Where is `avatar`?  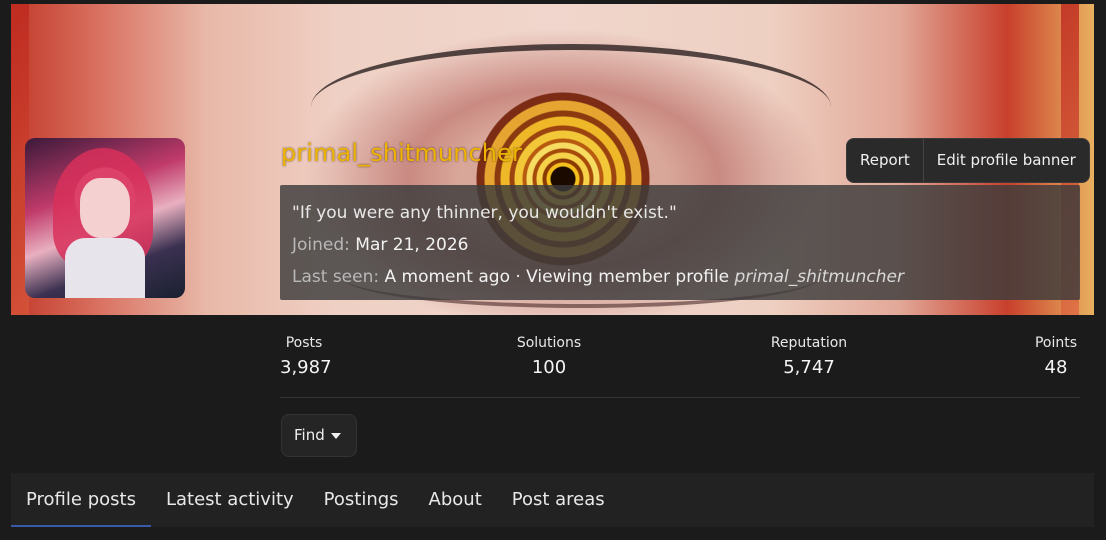
avatar is located at coordinates (105, 218).